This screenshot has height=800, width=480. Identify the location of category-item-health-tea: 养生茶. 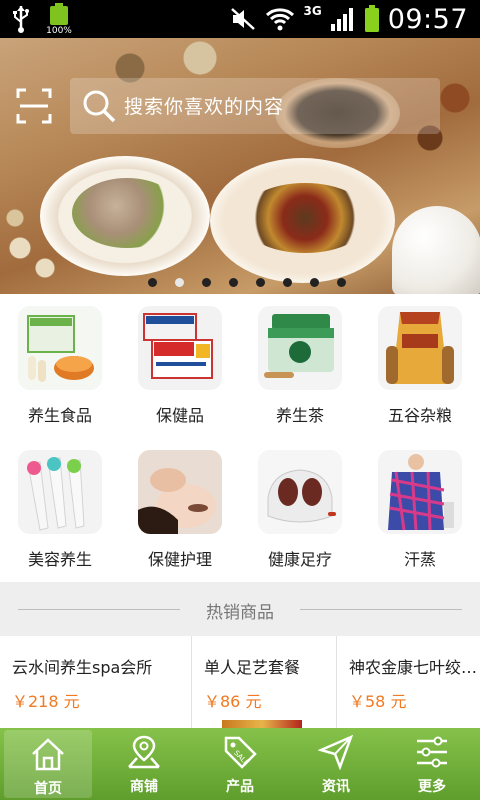
(300, 366).